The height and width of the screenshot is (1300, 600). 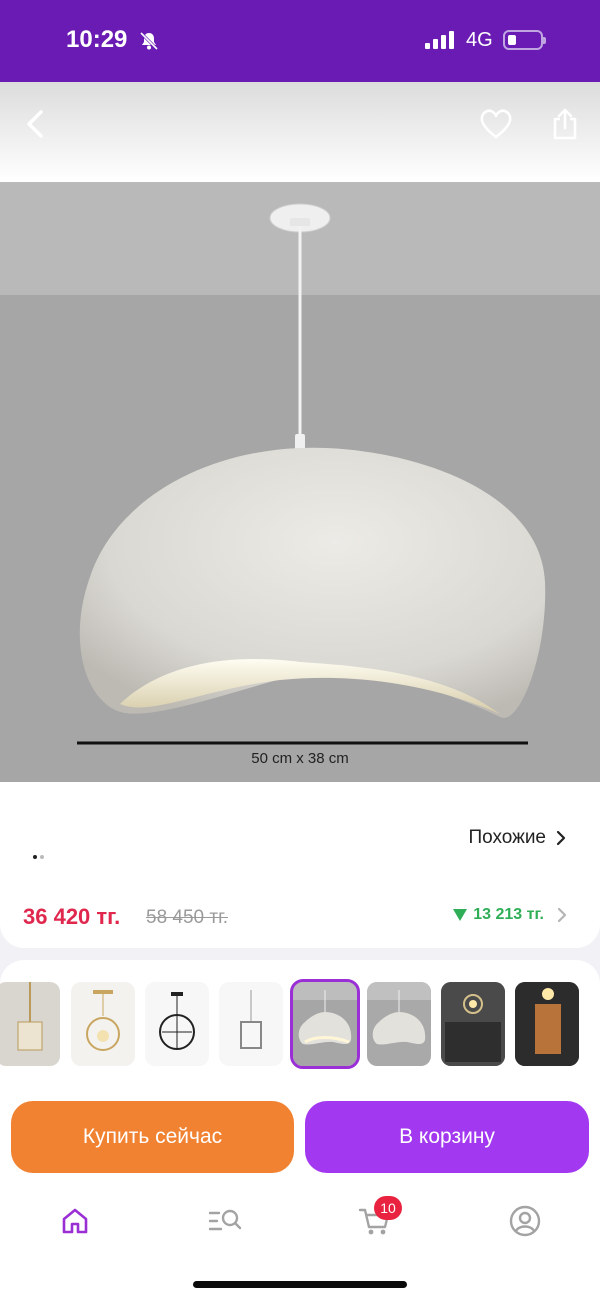 I want to click on home-indicator, so click(x=300, y=1284).